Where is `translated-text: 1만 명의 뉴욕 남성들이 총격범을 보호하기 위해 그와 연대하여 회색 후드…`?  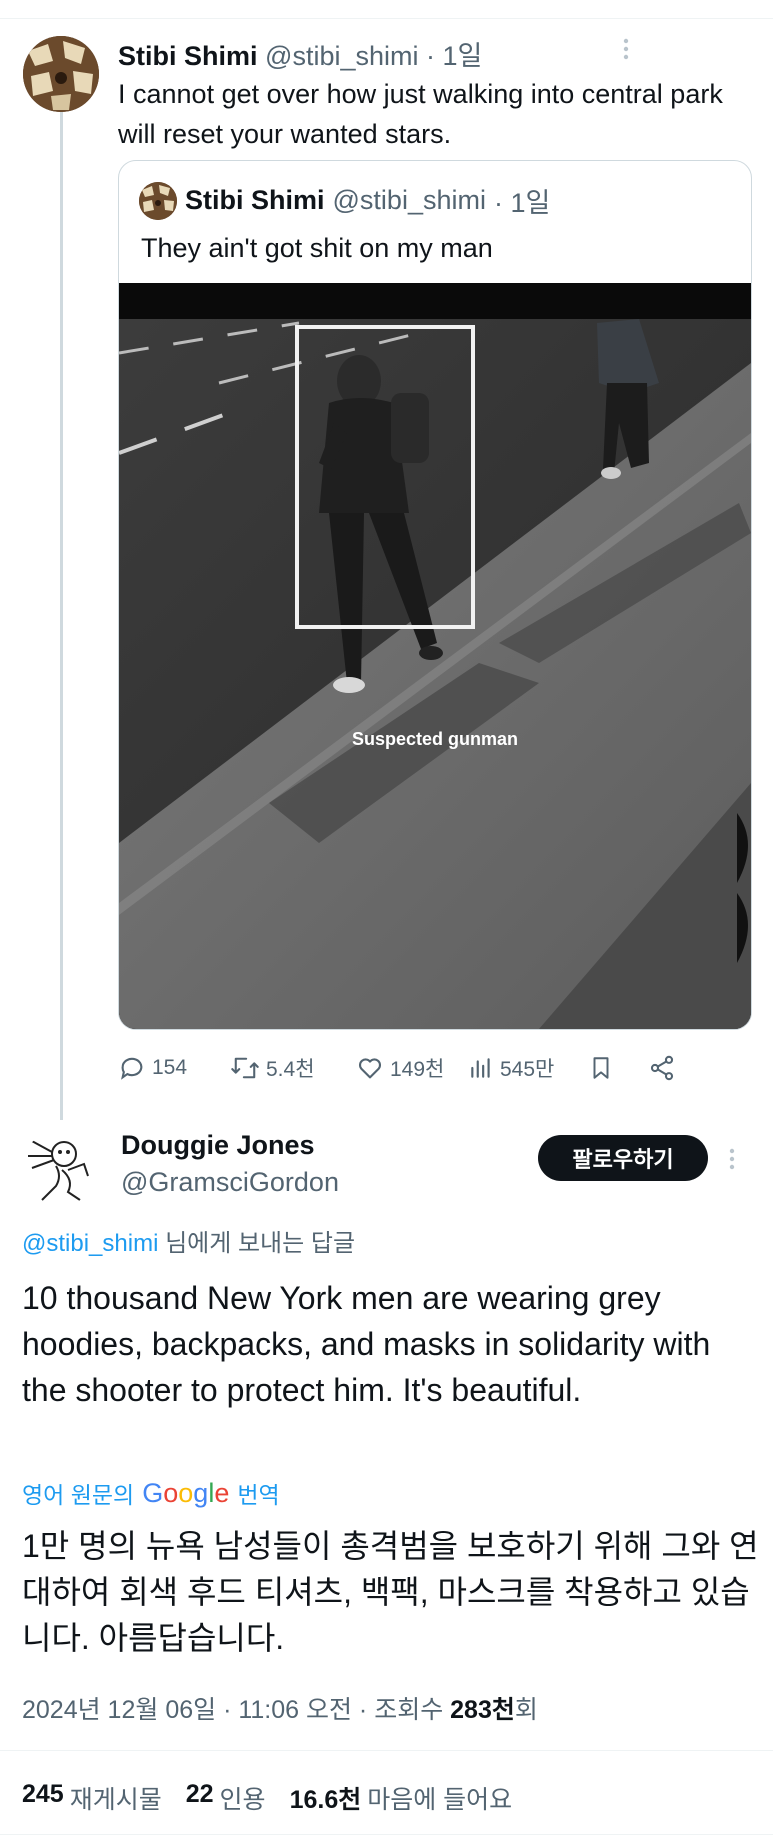 translated-text: 1만 명의 뉴욕 남성들이 총격범을 보호하기 위해 그와 연대하여 회색 후드… is located at coordinates (390, 1592).